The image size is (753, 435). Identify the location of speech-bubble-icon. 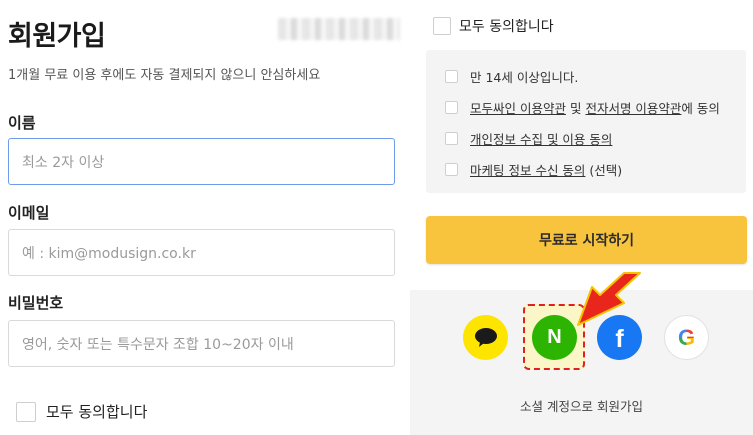
(485, 337).